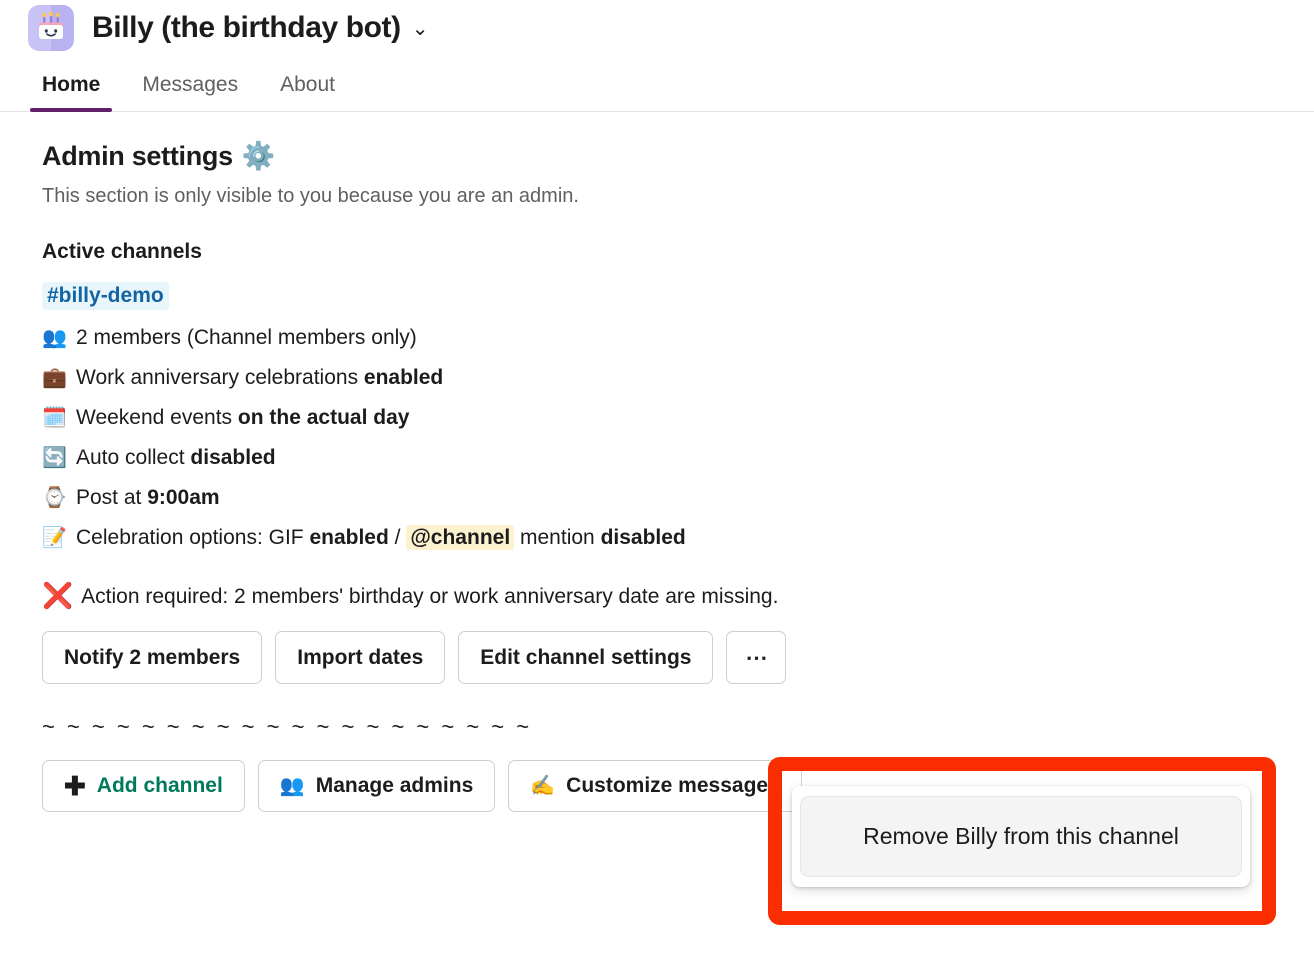 The width and height of the screenshot is (1314, 980). Describe the element at coordinates (657, 83) in the screenshot. I see `tabbar: Home Messages About` at that location.